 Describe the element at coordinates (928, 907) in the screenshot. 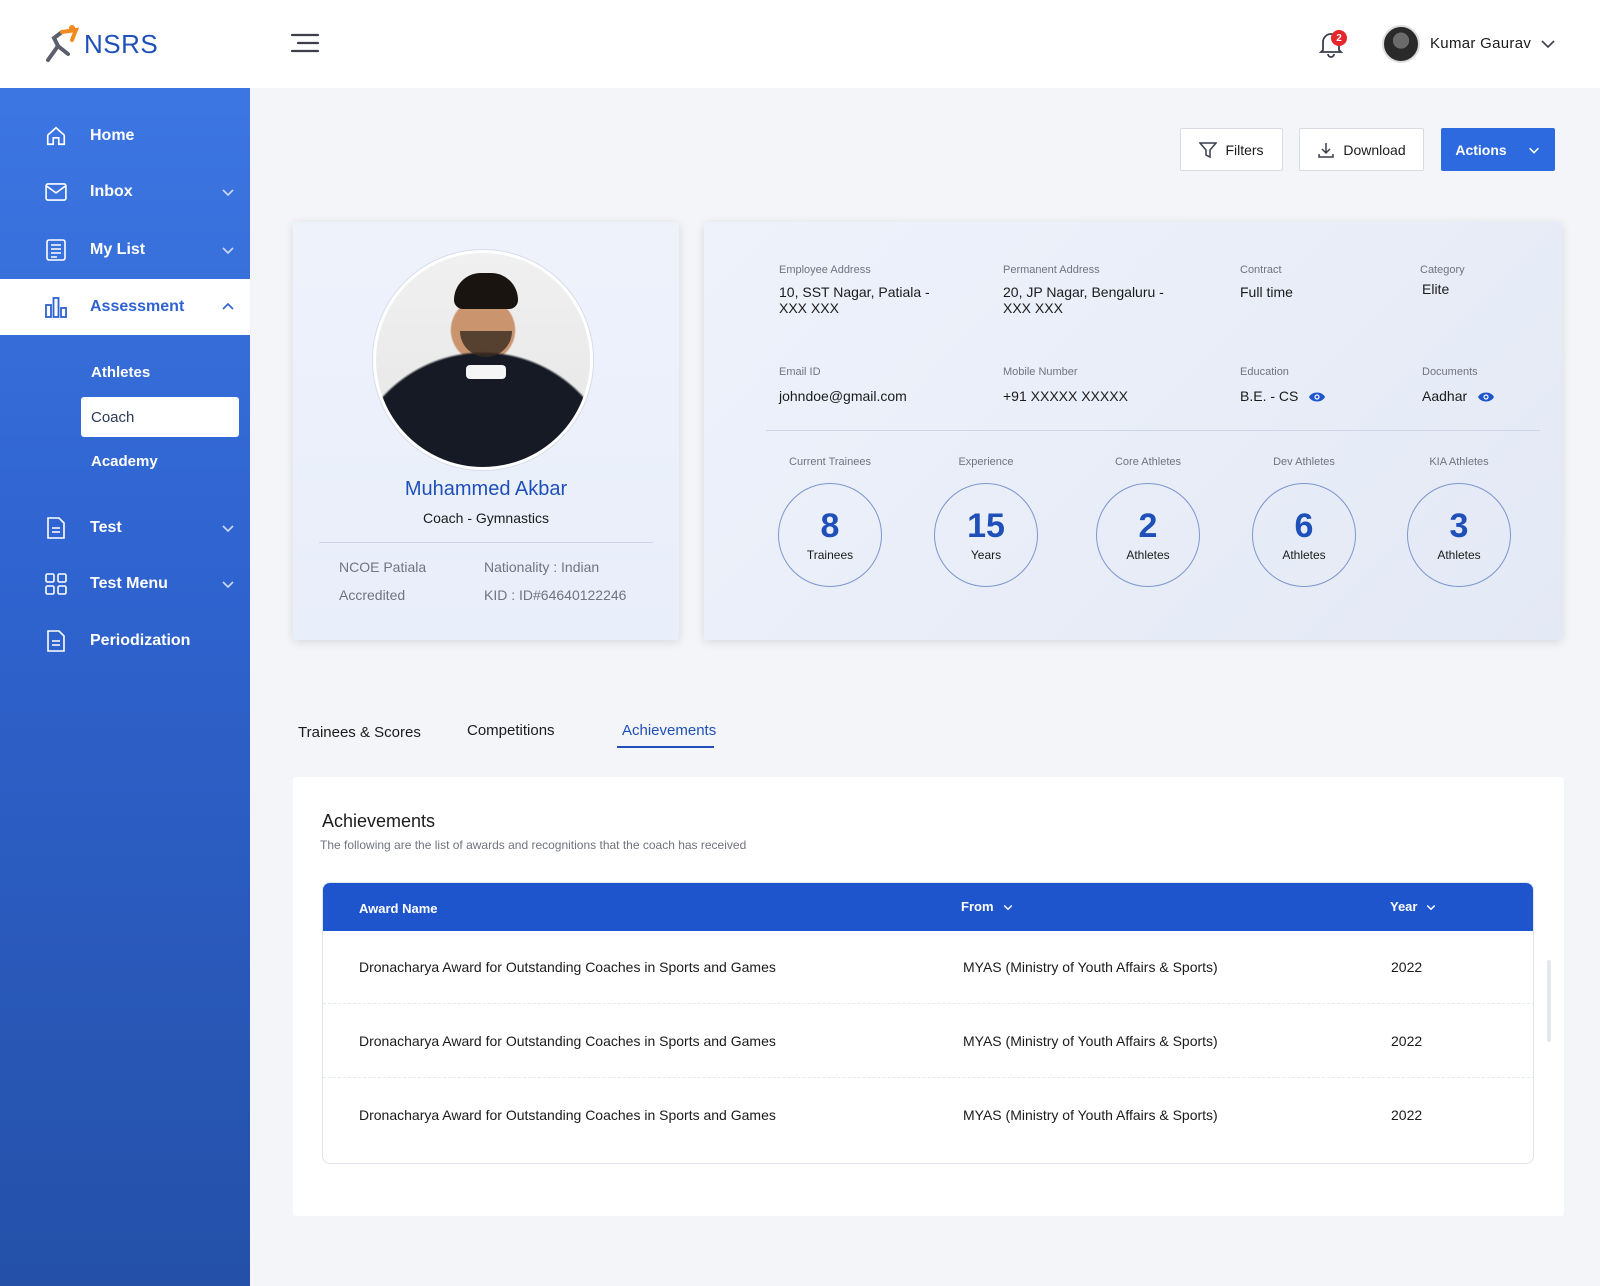

I see `table-header: Award Name From Year` at that location.